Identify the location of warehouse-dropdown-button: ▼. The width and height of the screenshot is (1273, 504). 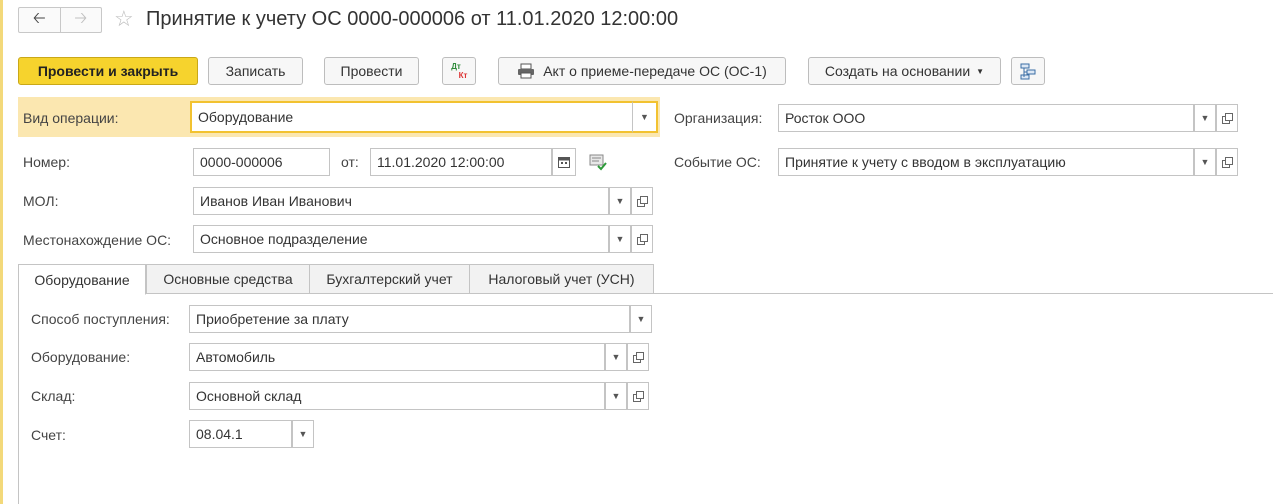
(616, 396).